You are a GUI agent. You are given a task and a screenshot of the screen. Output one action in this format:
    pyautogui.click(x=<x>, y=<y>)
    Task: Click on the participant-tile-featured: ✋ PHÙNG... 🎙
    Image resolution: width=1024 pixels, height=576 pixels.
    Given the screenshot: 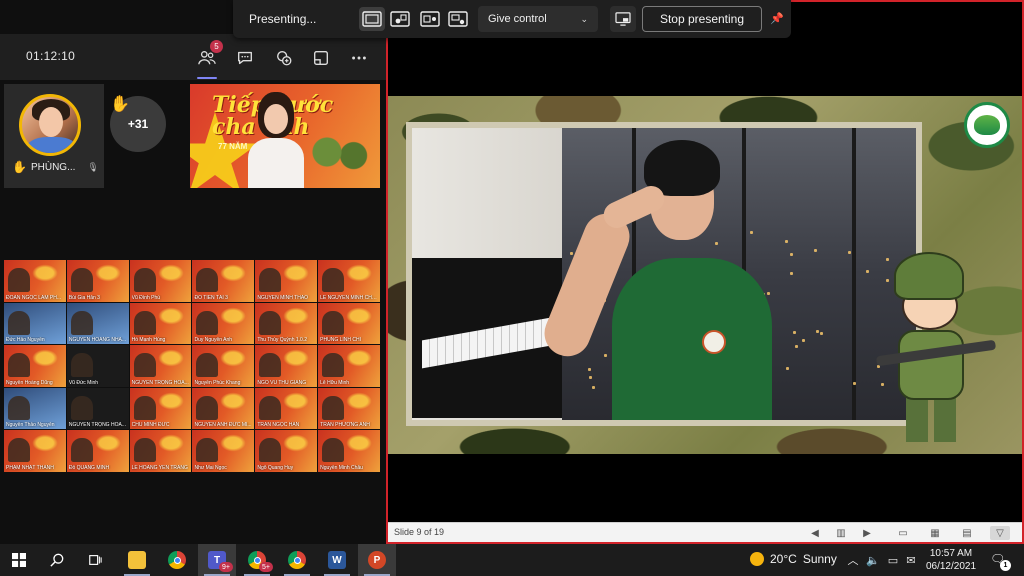 What is the action you would take?
    pyautogui.click(x=54, y=136)
    